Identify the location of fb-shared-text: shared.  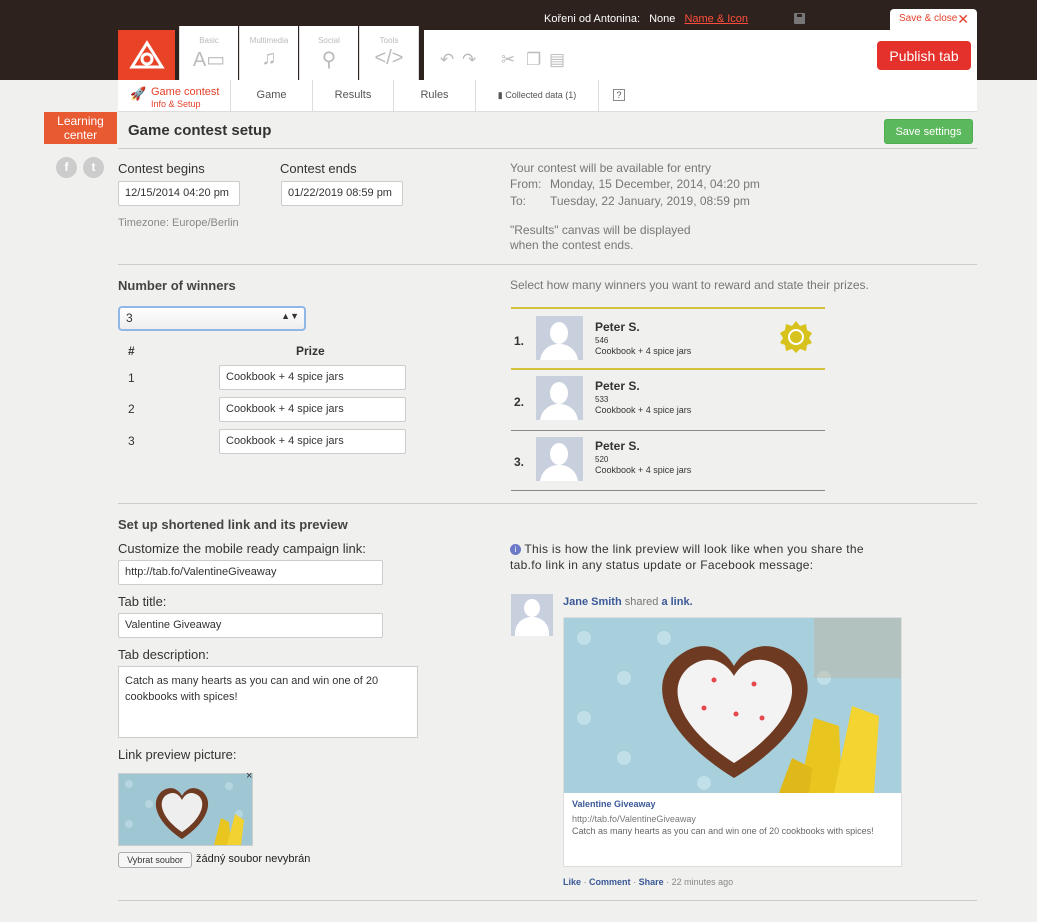
(641, 602).